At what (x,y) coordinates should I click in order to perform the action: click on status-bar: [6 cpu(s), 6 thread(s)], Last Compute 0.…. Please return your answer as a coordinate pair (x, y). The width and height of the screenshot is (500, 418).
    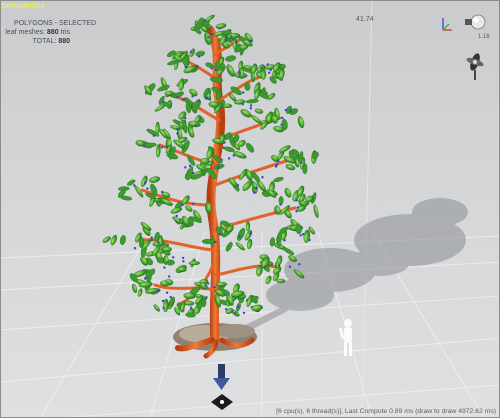
    Looking at the image, I should click on (386, 411).